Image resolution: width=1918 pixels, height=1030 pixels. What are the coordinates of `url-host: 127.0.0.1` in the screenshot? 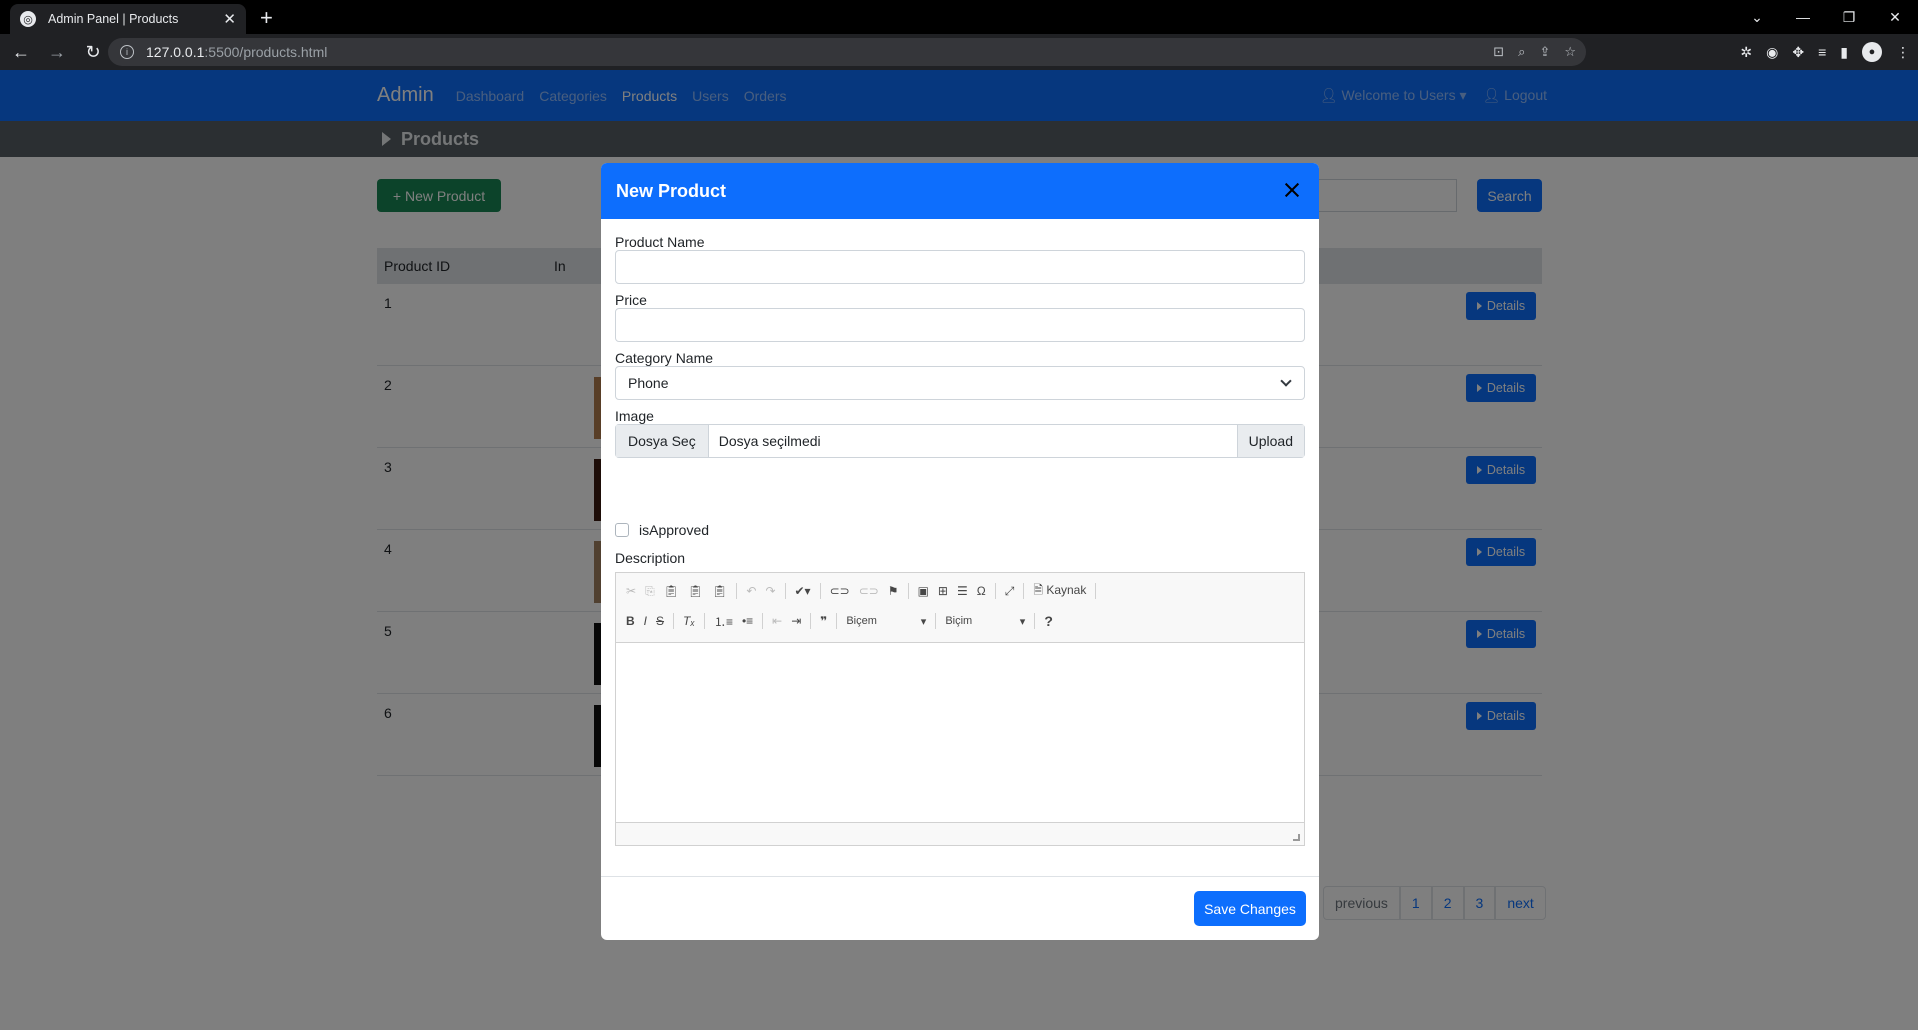 It's located at (175, 52).